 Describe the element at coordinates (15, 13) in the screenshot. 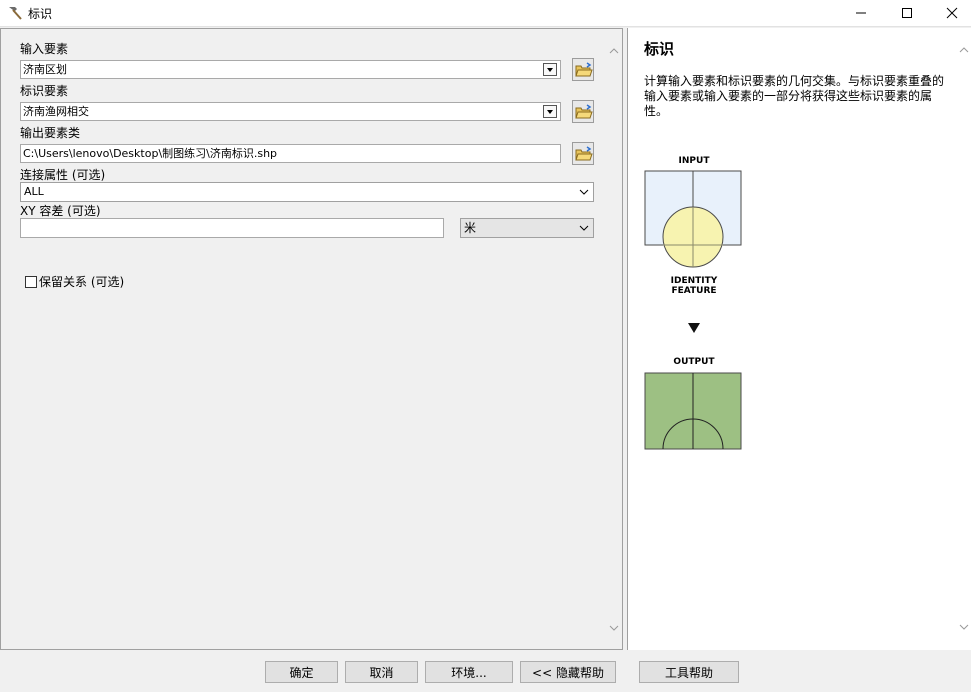

I see `hammer-icon` at that location.